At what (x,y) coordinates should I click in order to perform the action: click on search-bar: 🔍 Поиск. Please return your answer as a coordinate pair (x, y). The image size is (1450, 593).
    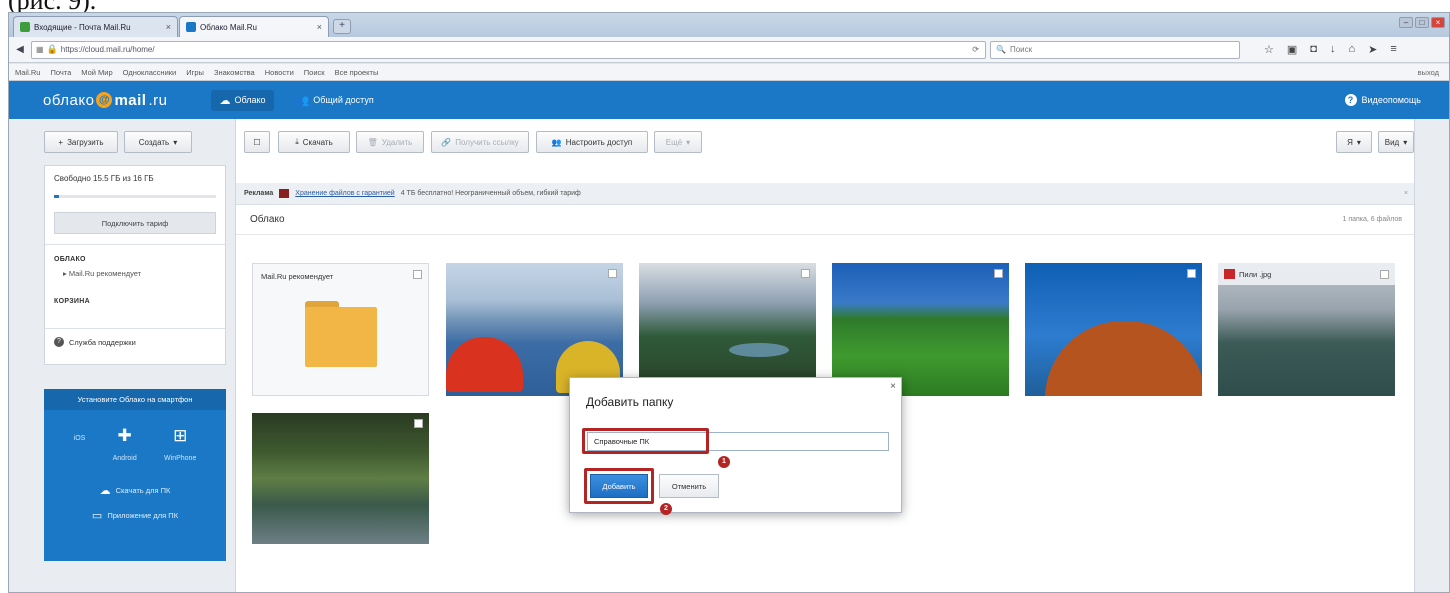
    Looking at the image, I should click on (1115, 49).